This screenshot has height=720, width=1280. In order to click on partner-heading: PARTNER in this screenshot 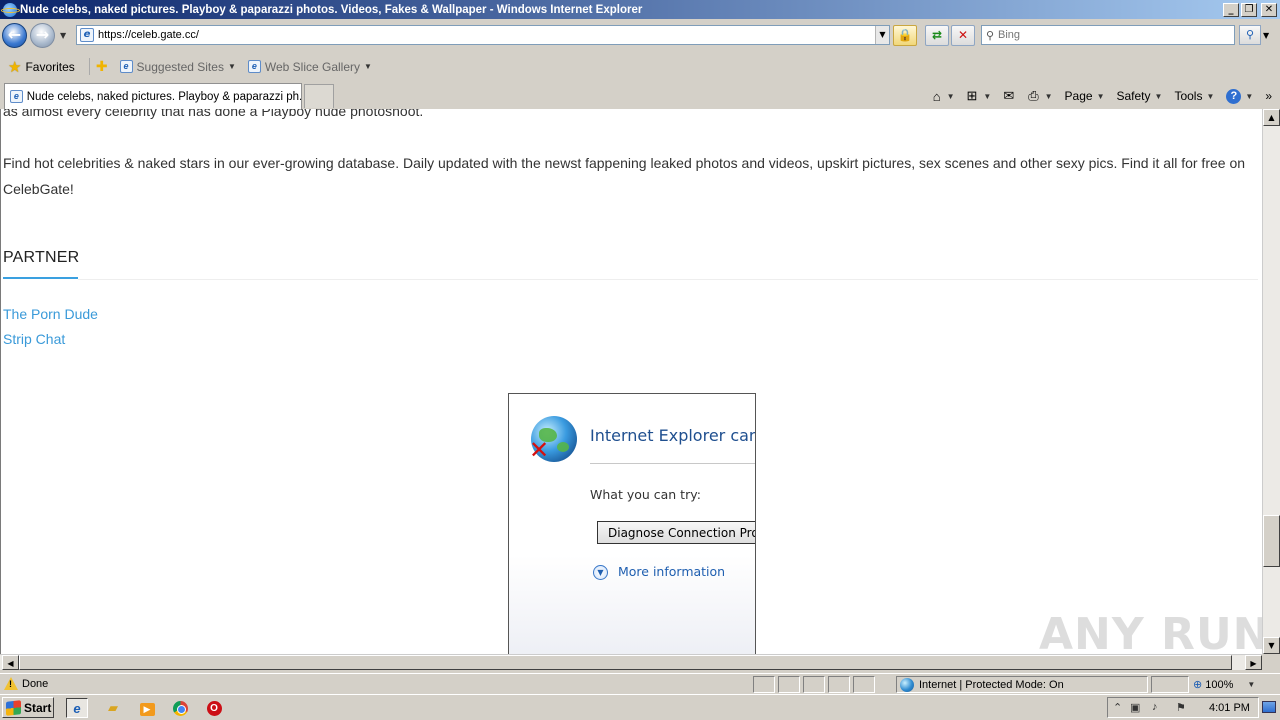, I will do `click(41, 257)`.